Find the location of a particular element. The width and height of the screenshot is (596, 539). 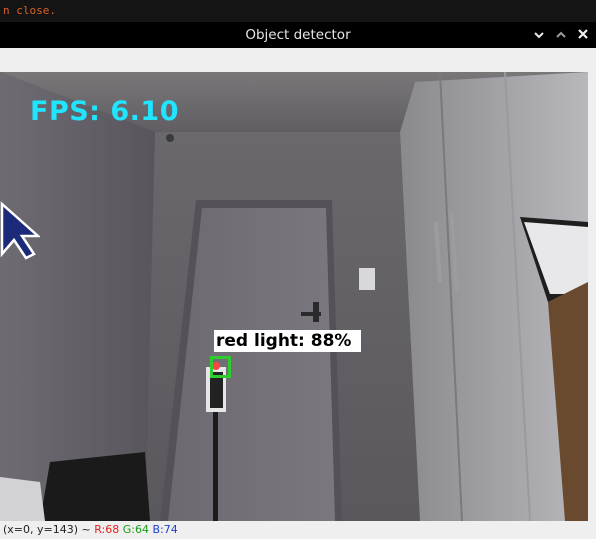

chevron-down-icon is located at coordinates (539, 35).